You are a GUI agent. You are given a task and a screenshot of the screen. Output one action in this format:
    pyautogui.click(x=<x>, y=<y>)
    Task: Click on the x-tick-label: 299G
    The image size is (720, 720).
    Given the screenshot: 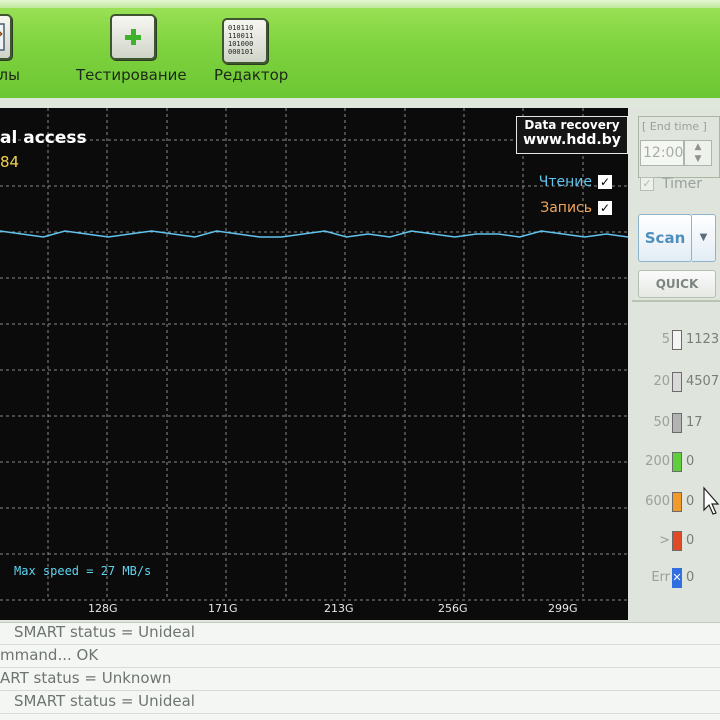 What is the action you would take?
    pyautogui.click(x=563, y=608)
    